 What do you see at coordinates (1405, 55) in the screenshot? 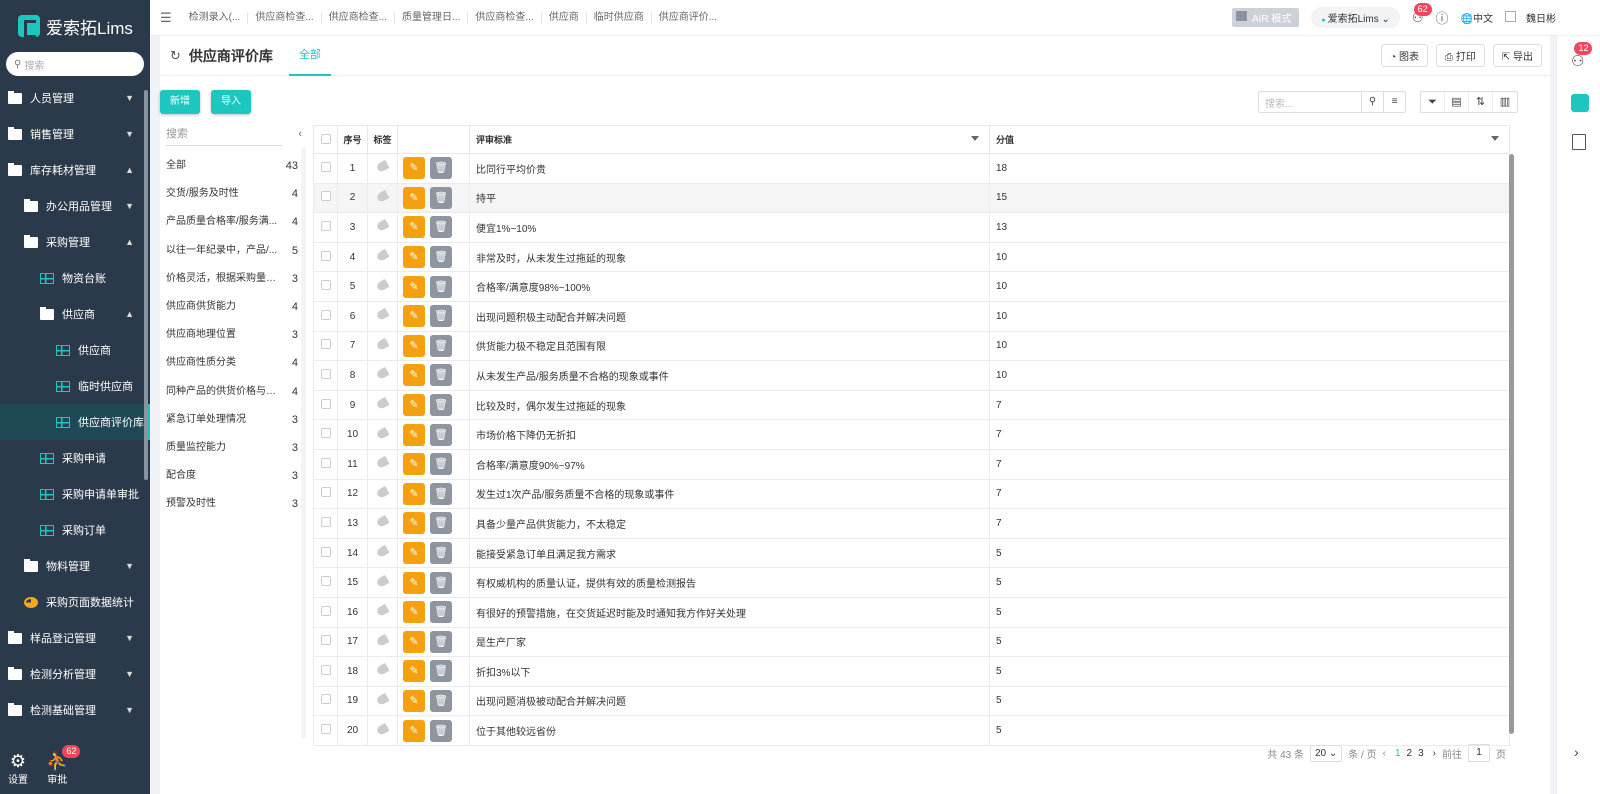
I see `chart-button: ◔ 图表` at bounding box center [1405, 55].